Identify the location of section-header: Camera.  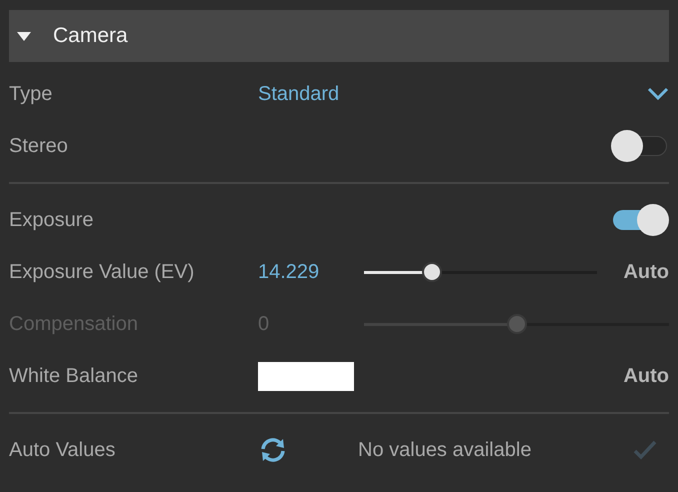
(339, 36).